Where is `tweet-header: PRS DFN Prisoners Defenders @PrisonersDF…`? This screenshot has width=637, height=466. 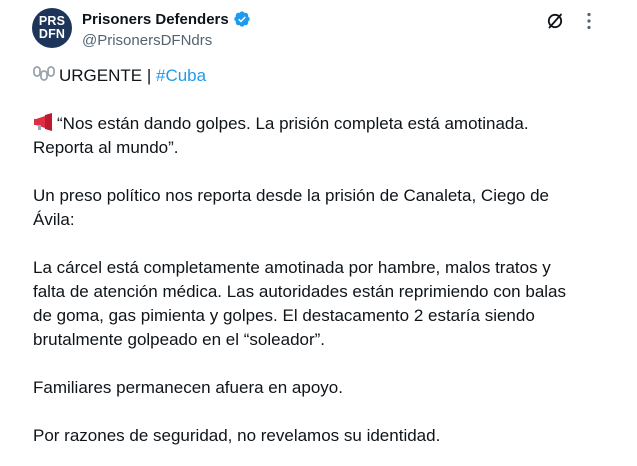 tweet-header: PRS DFN Prisoners Defenders @PrisonersDF… is located at coordinates (322, 31).